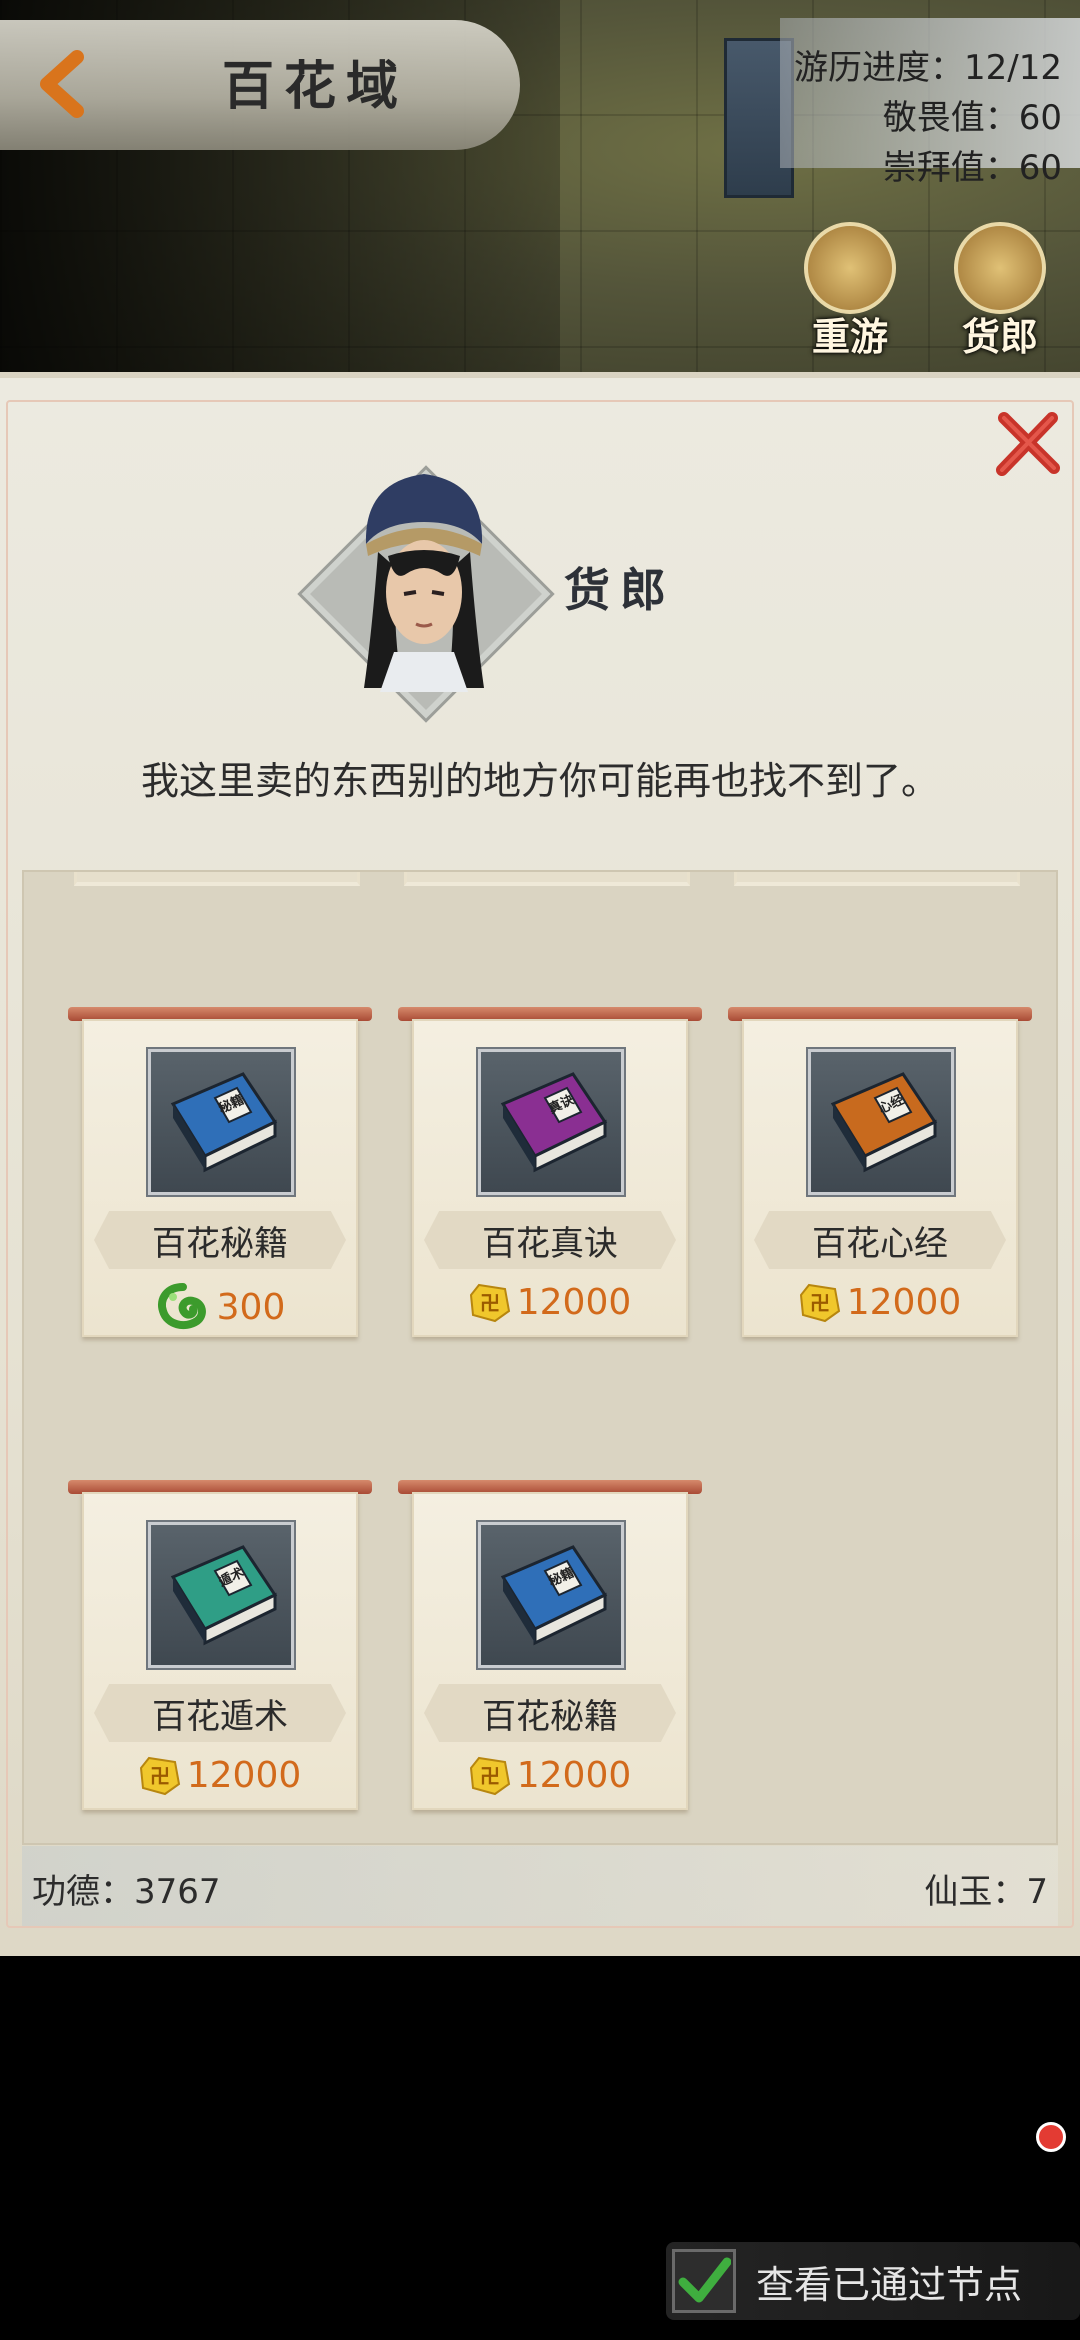  I want to click on back-arrow-icon, so click(62, 84).